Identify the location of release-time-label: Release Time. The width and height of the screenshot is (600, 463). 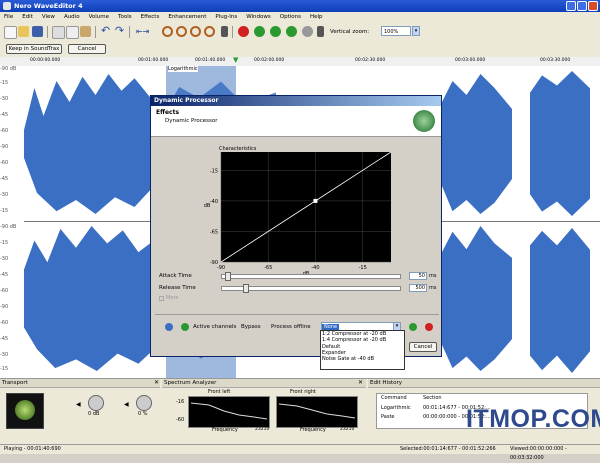
(177, 288).